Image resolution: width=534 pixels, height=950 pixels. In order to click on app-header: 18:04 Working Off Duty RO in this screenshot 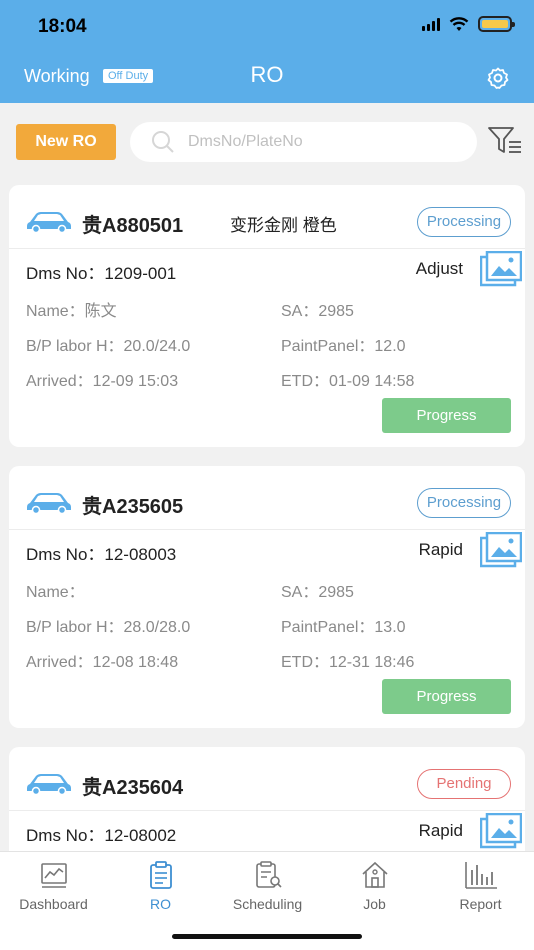, I will do `click(267, 51)`.